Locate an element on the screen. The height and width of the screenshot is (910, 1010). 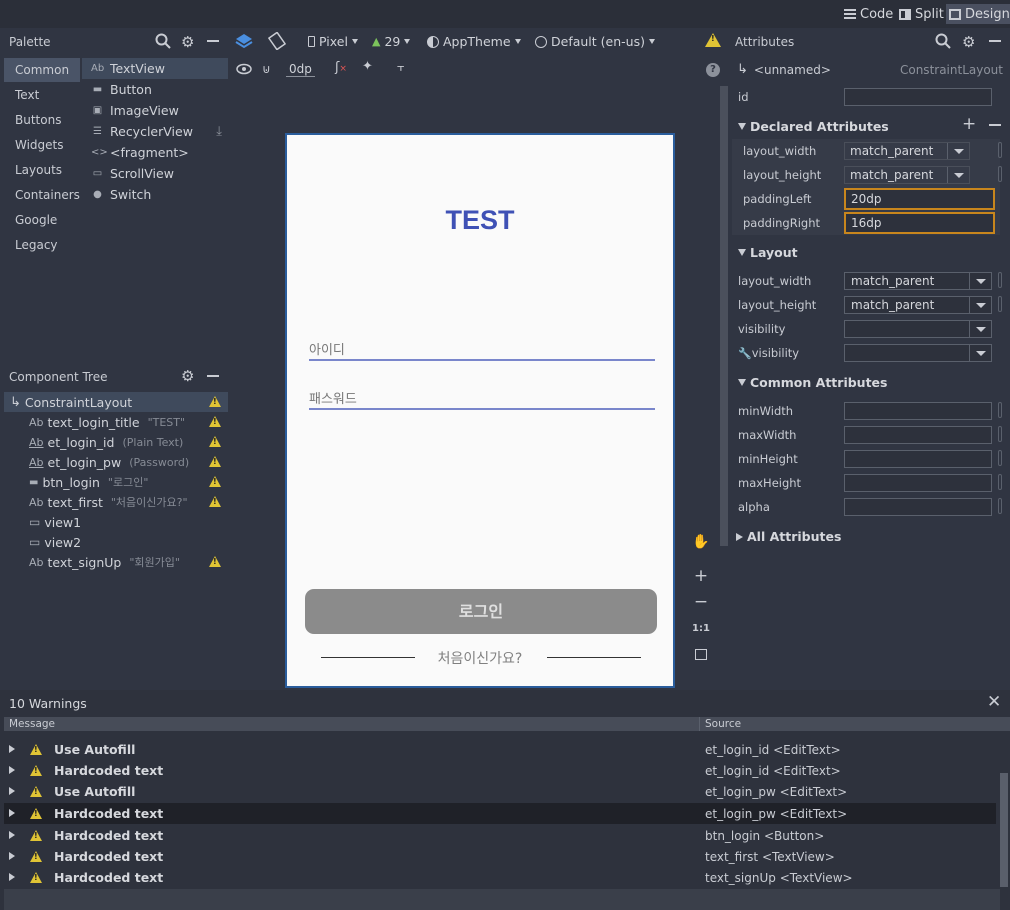
palette-category-widgets: Widgets is located at coordinates (42, 145).